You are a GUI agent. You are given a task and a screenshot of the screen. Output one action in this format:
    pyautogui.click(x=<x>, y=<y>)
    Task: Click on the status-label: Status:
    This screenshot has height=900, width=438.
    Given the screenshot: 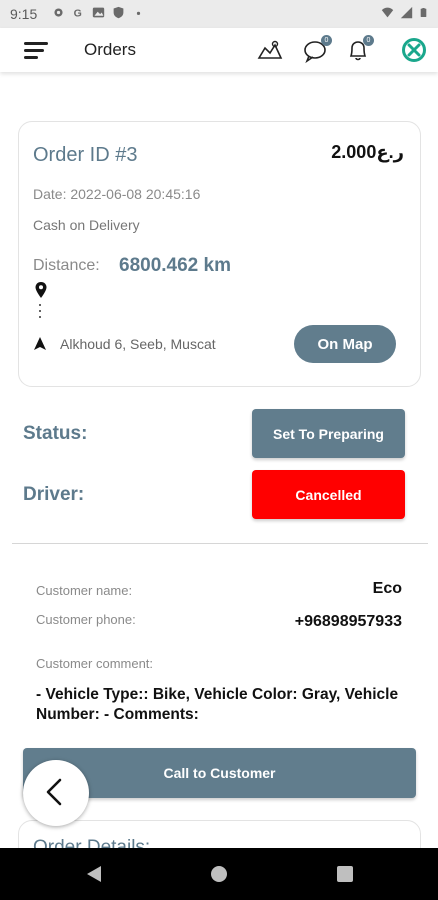 What is the action you would take?
    pyautogui.click(x=55, y=433)
    